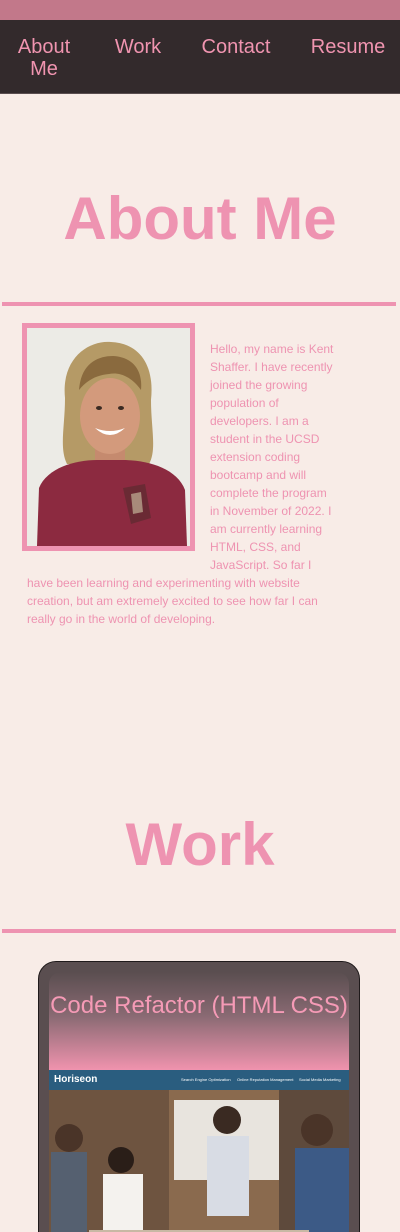  What do you see at coordinates (108, 437) in the screenshot?
I see `profile-photo` at bounding box center [108, 437].